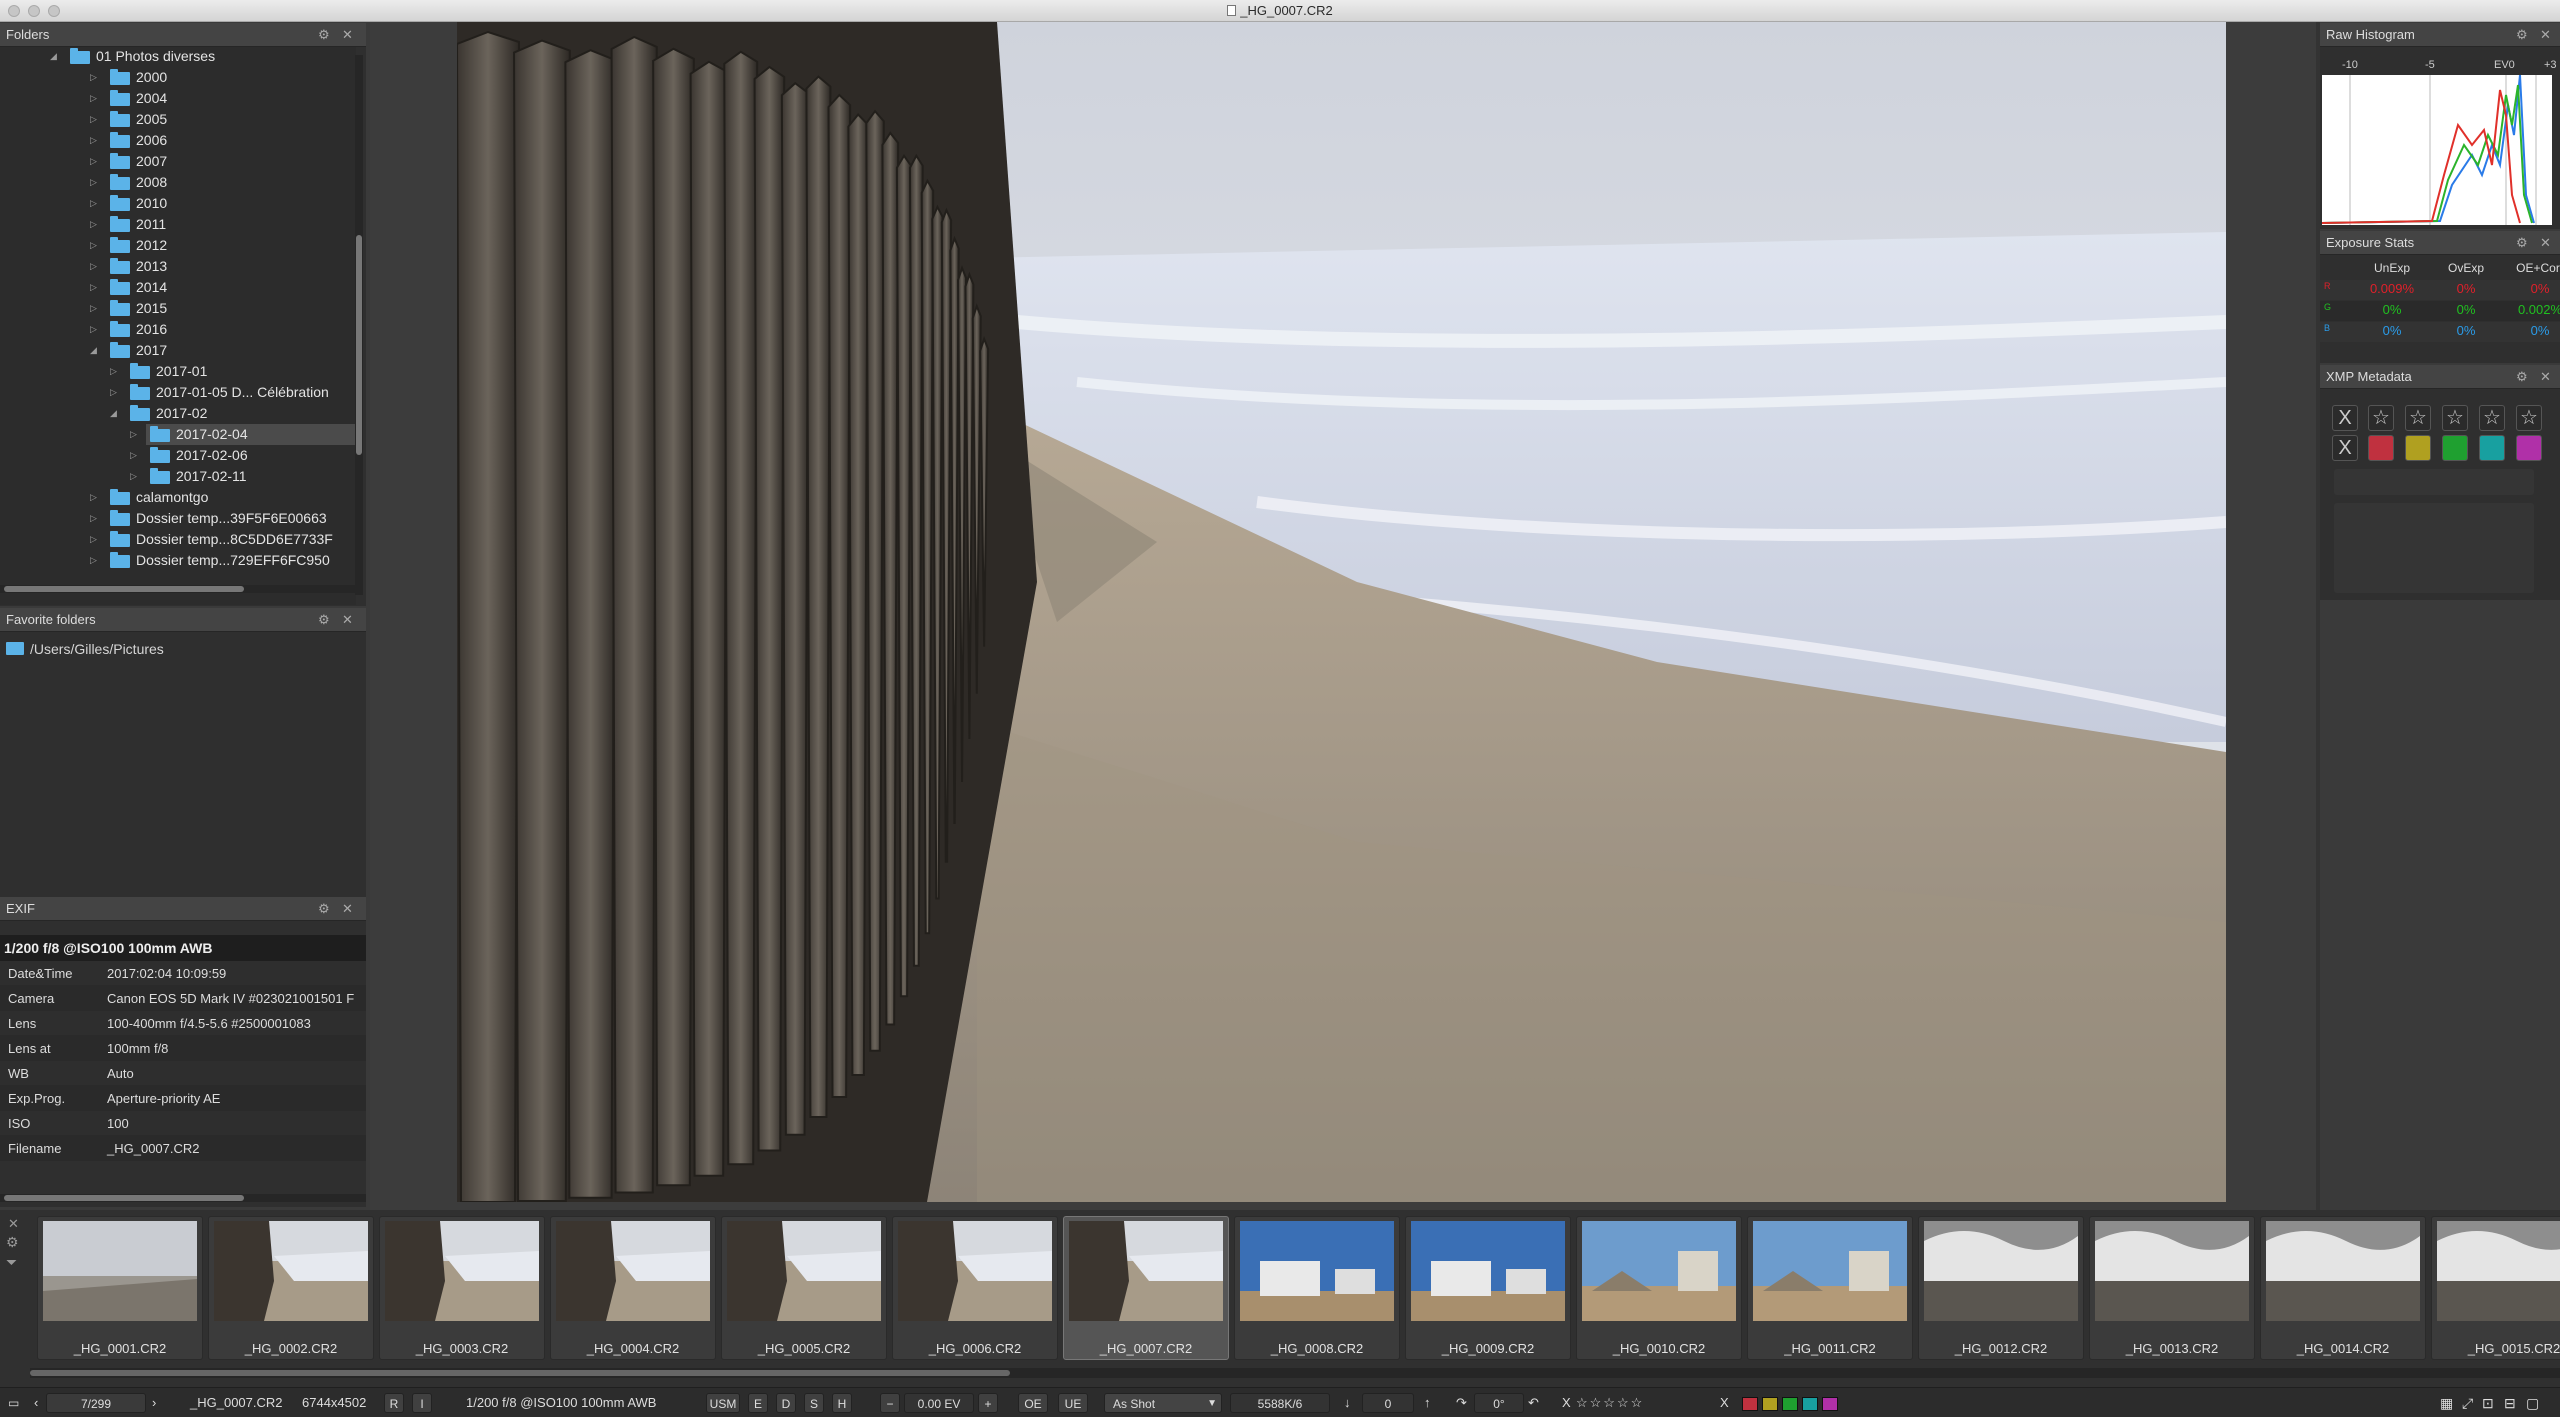 This screenshot has width=2560, height=1417. I want to click on folder-item: ▷ Dossier temp...8C5DD6E7733F, so click(178, 539).